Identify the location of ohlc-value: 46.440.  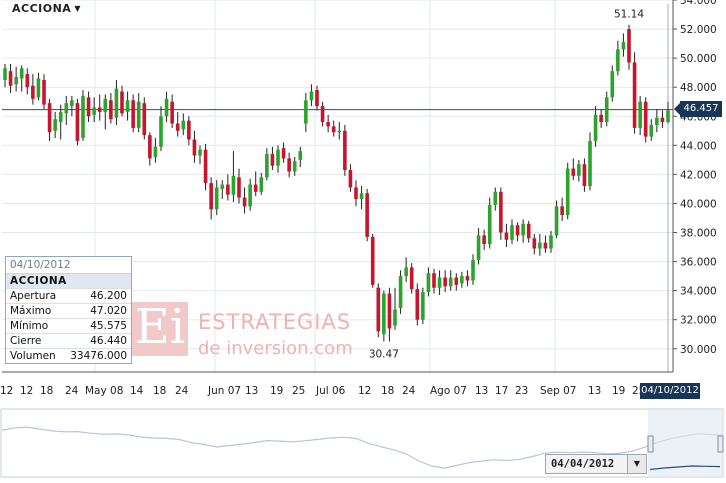
(96, 341).